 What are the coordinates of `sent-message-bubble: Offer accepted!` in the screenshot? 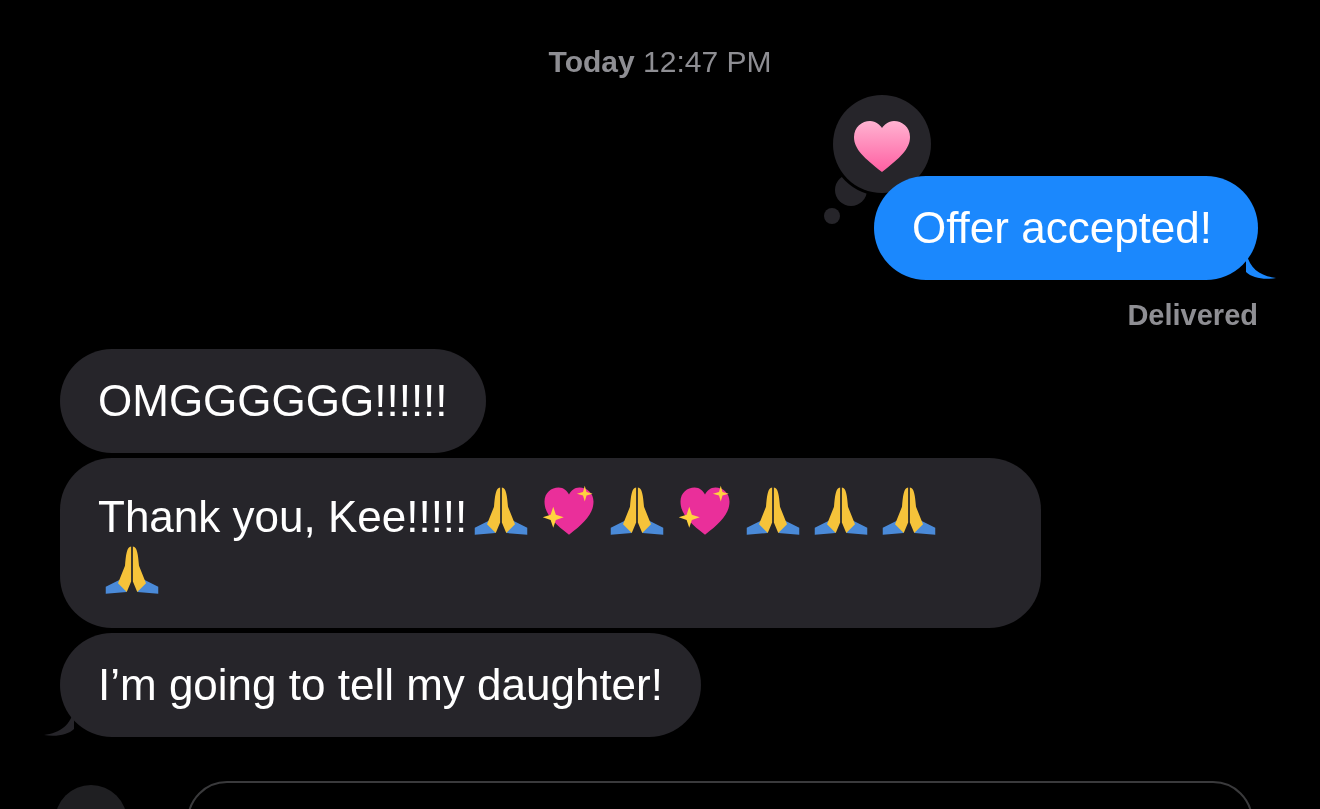 It's located at (1065, 228).